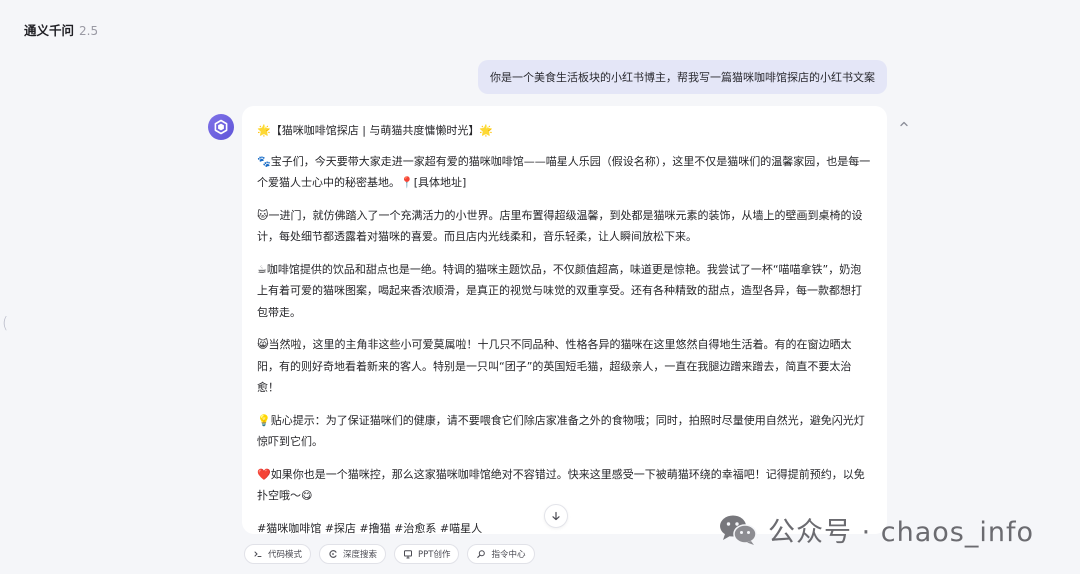  I want to click on app-header: 通义千问 2.5, so click(61, 29).